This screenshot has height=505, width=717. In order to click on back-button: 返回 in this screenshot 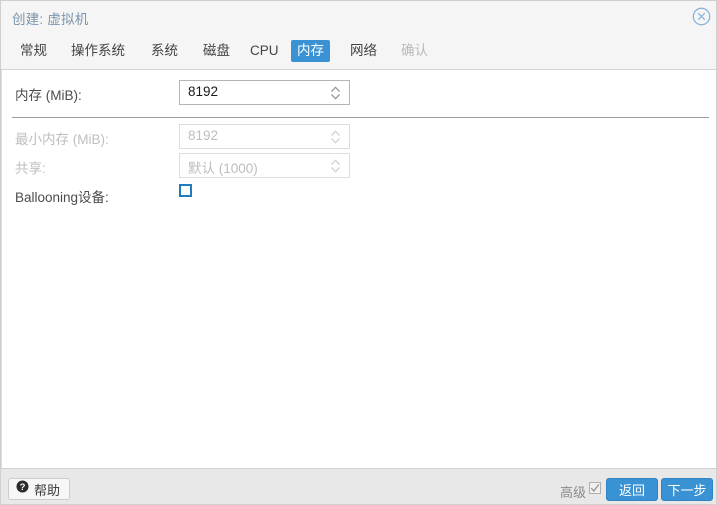, I will do `click(632, 489)`.